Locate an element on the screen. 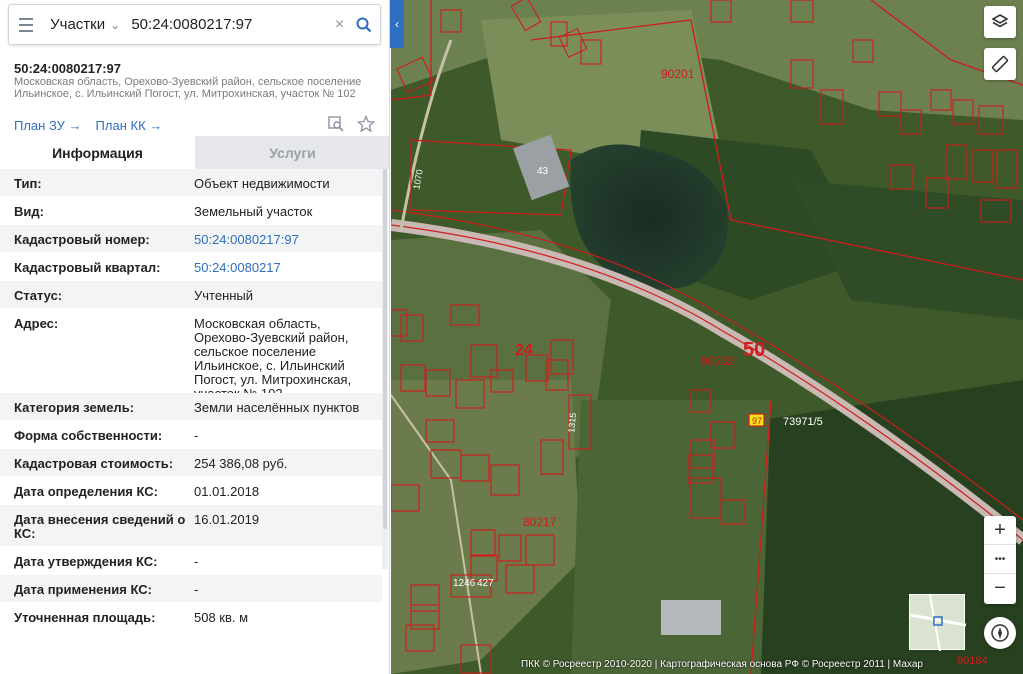  star-icon is located at coordinates (366, 123).